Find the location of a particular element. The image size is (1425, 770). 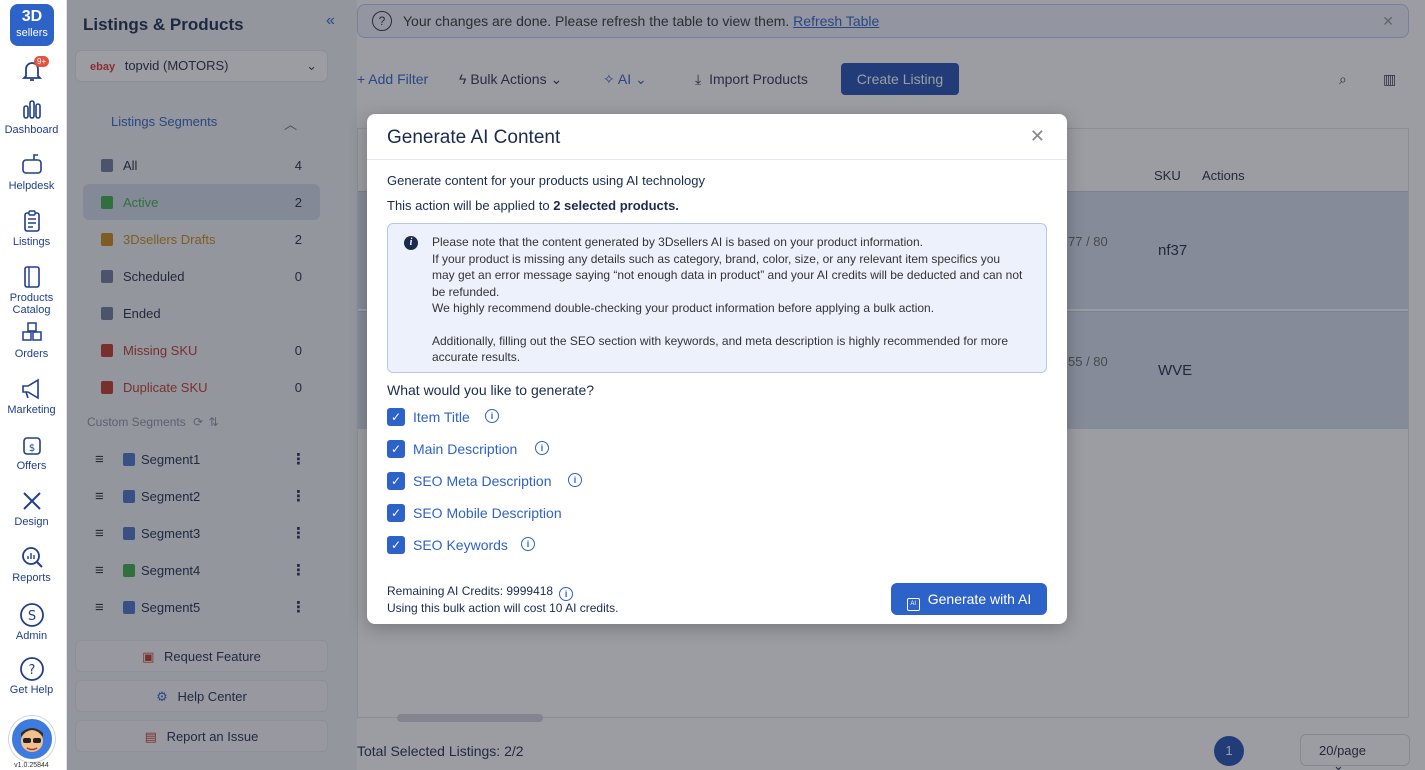

rail-item-reports: Reports is located at coordinates (31, 564).